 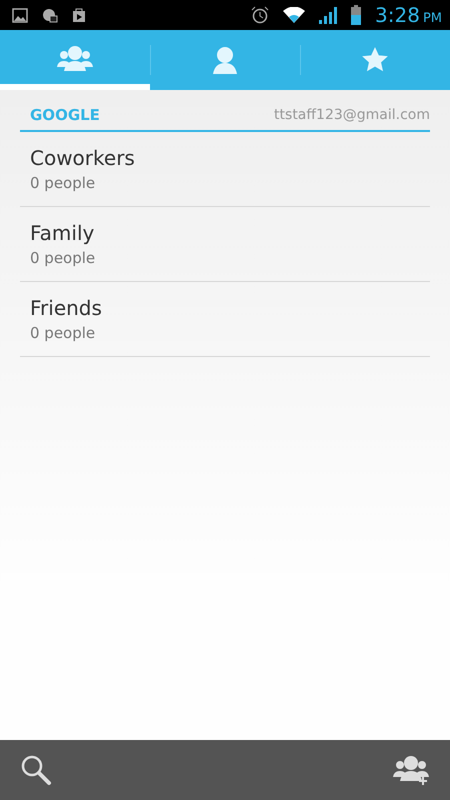 I want to click on add-group-button, so click(x=411, y=770).